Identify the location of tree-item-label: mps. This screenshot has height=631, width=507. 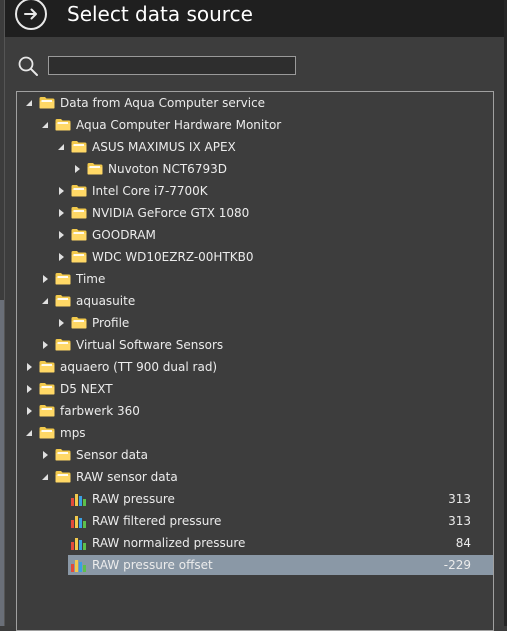
(73, 433).